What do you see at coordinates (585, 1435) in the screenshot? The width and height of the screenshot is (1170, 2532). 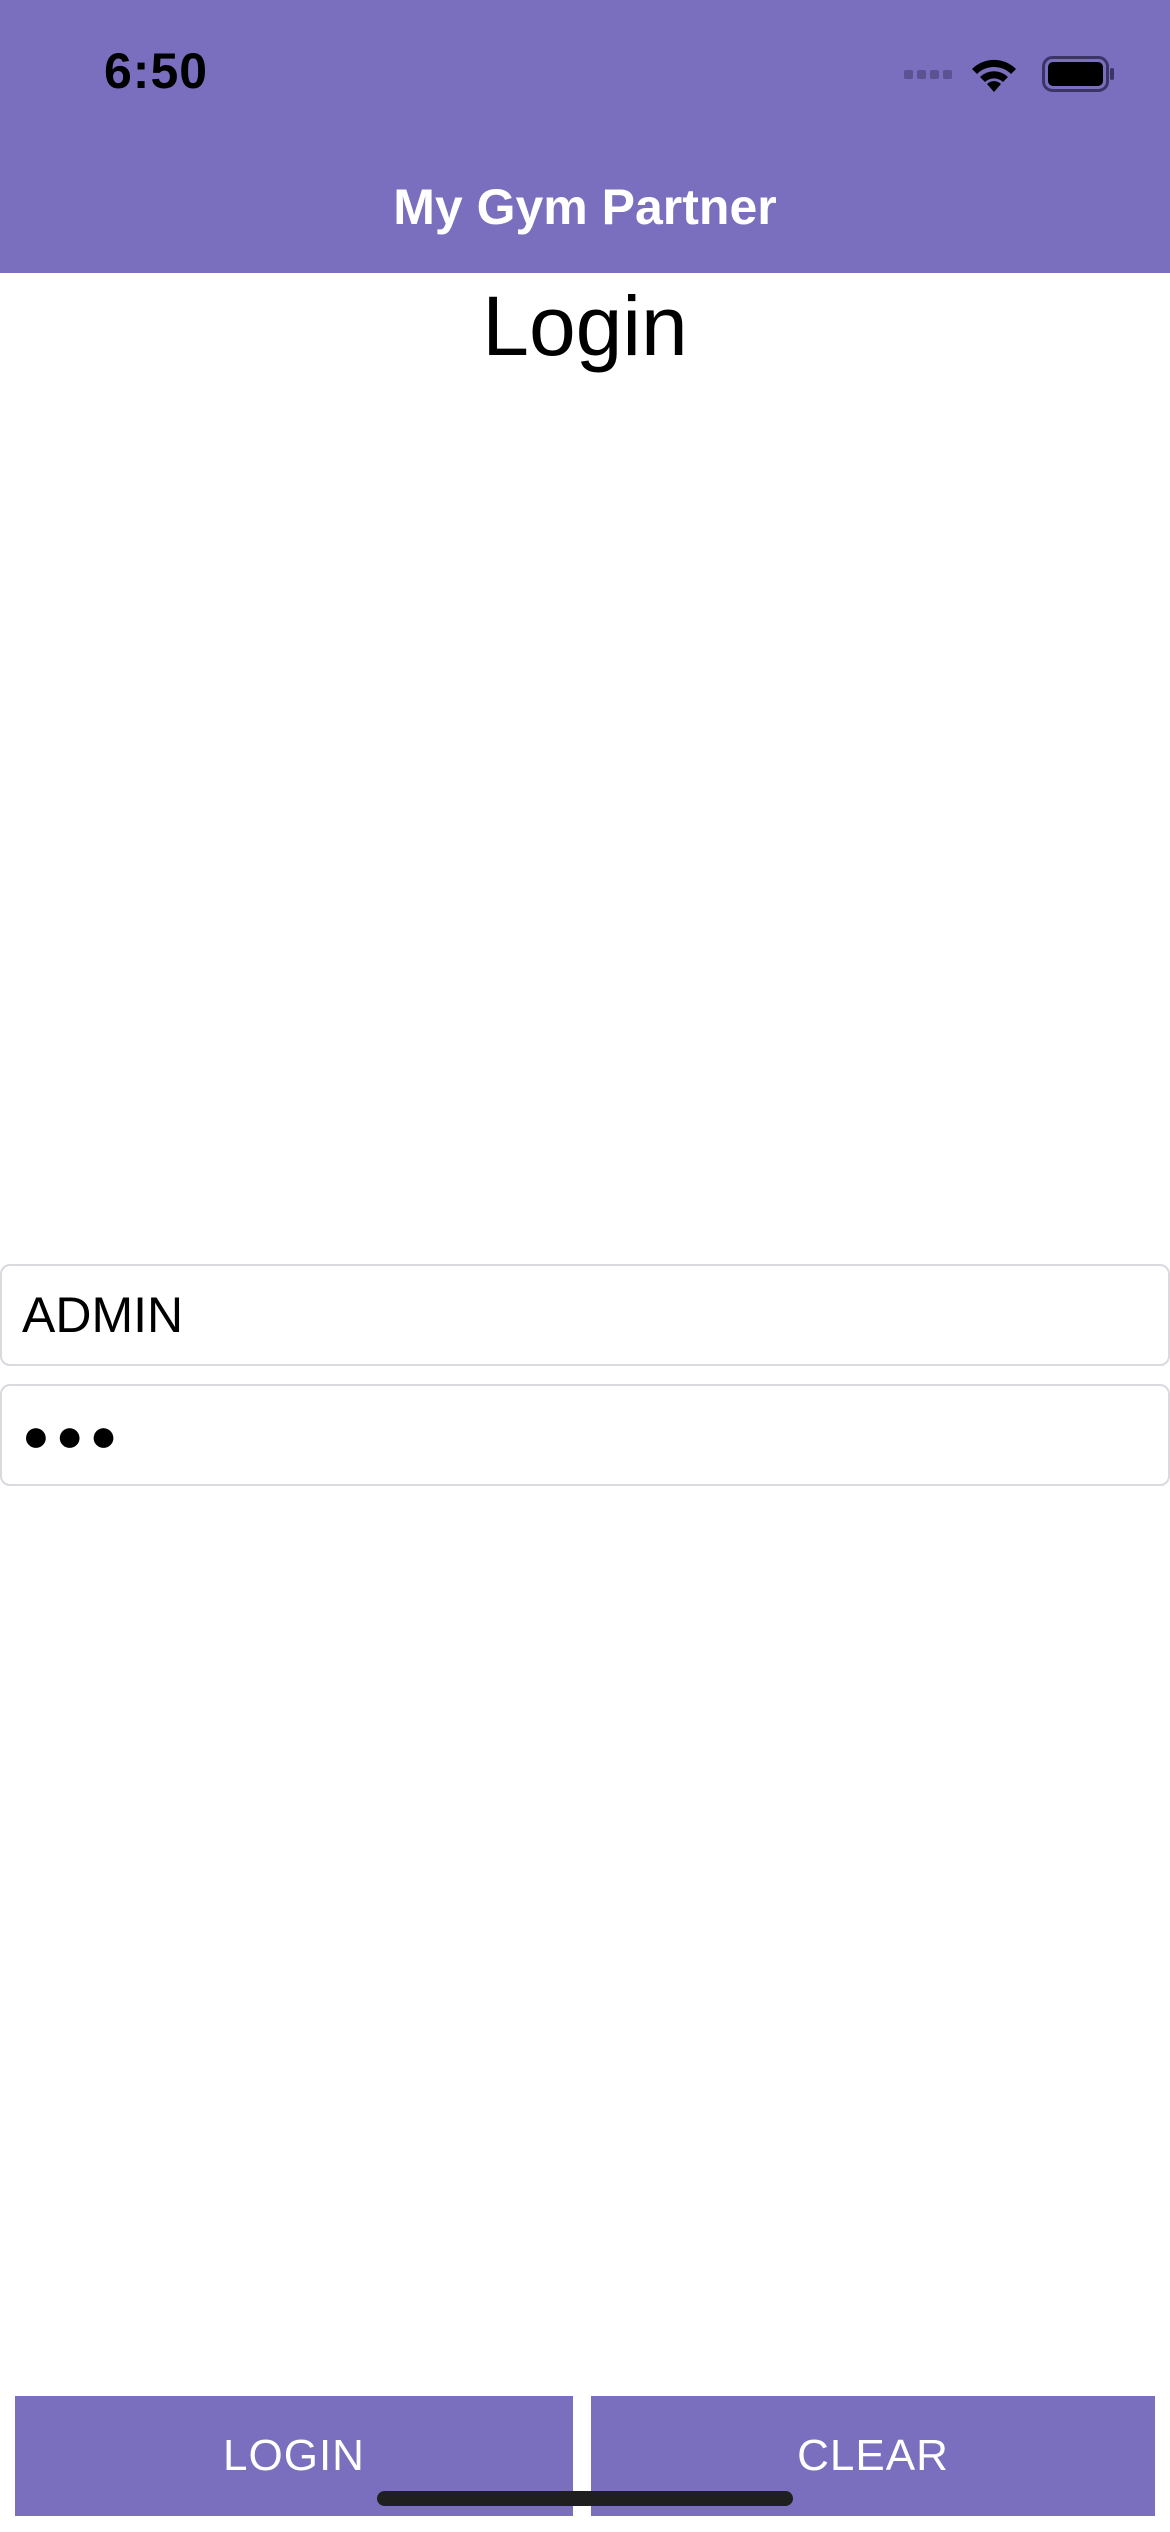 I see `password-input` at bounding box center [585, 1435].